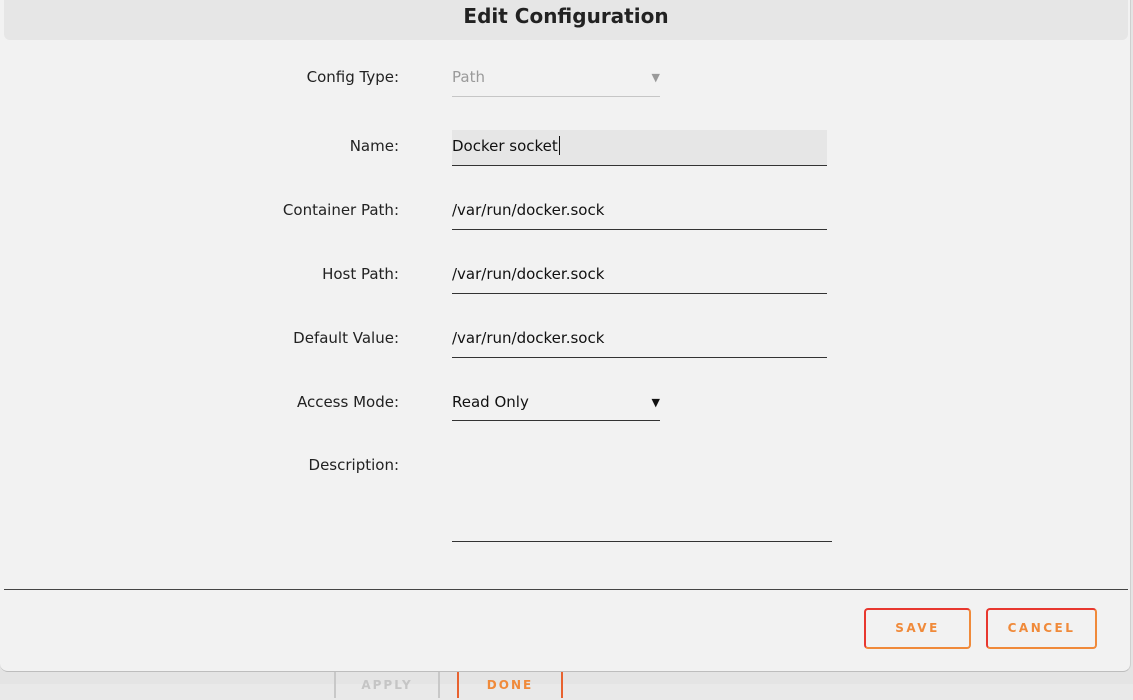 The image size is (1133, 700). I want to click on host-path-input: /var/run/docker.sock, so click(639, 279).